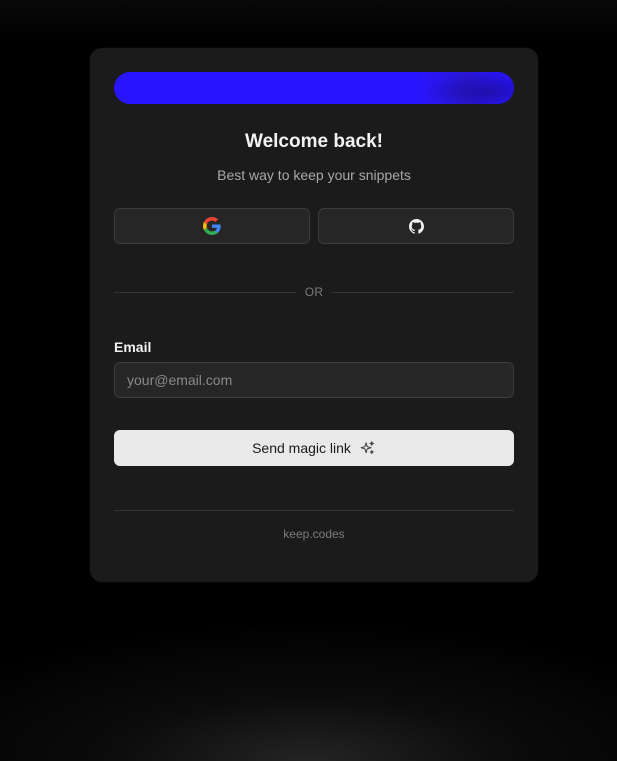 The height and width of the screenshot is (761, 617). I want to click on footer-divider, so click(314, 510).